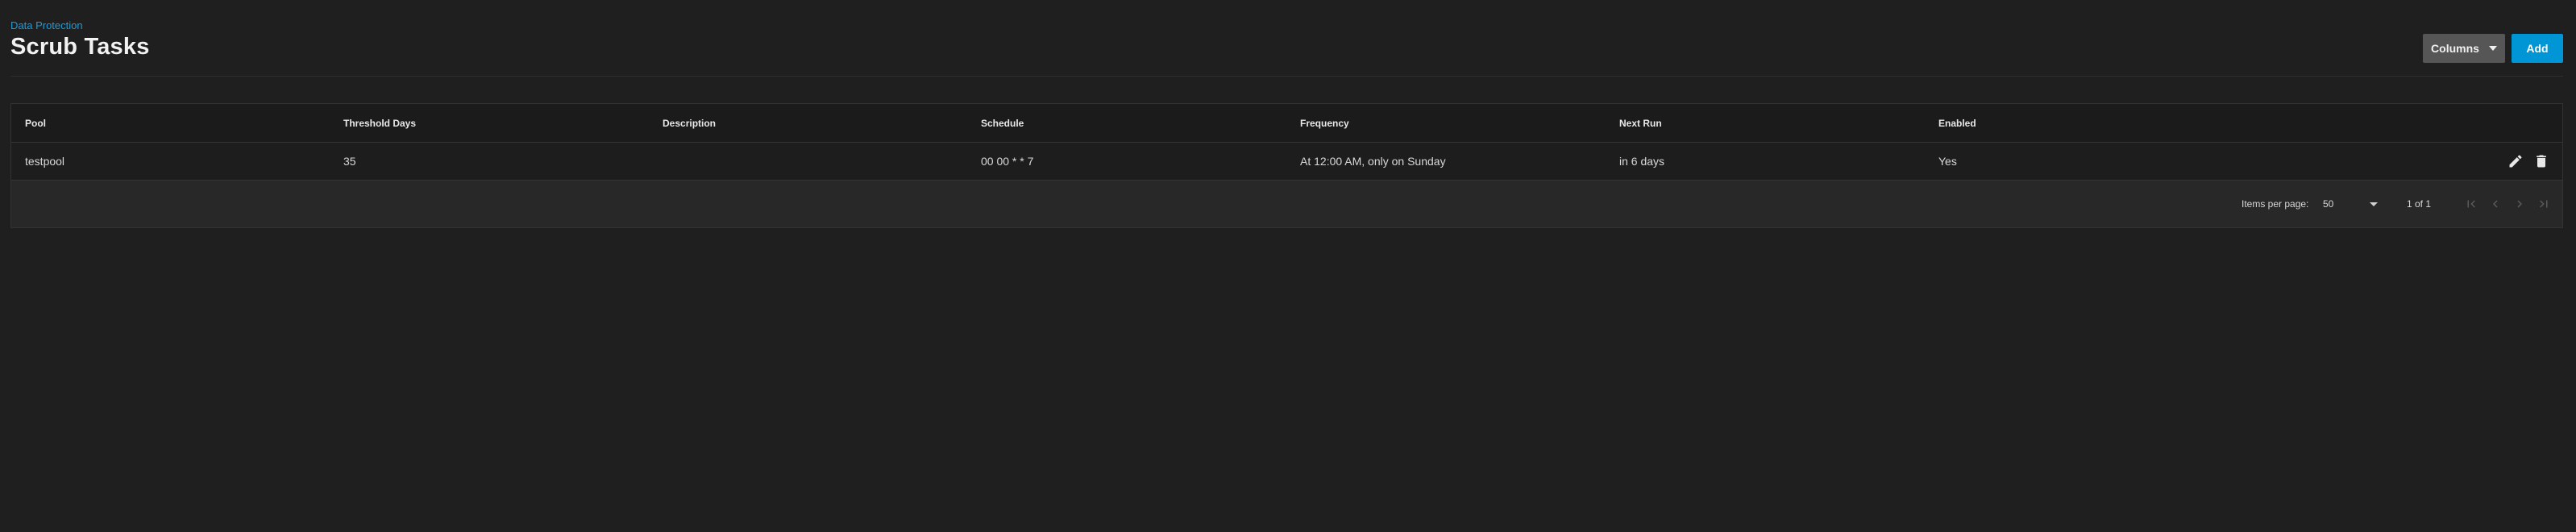  Describe the element at coordinates (1957, 123) in the screenshot. I see `column-header-enabled: Enabled` at that location.